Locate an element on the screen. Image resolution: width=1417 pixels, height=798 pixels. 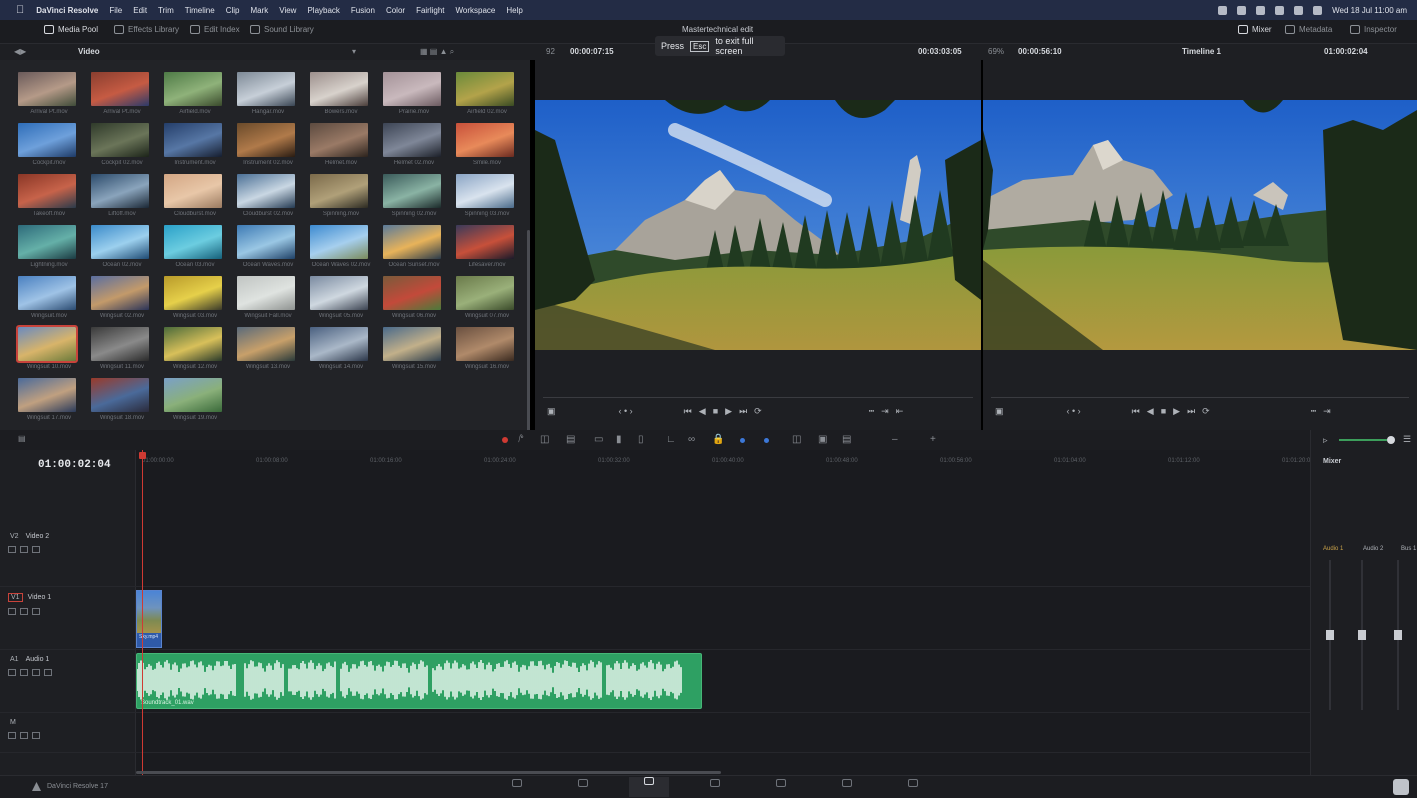
zoom-custom-icon: ▤ is located at coordinates (846, 439).